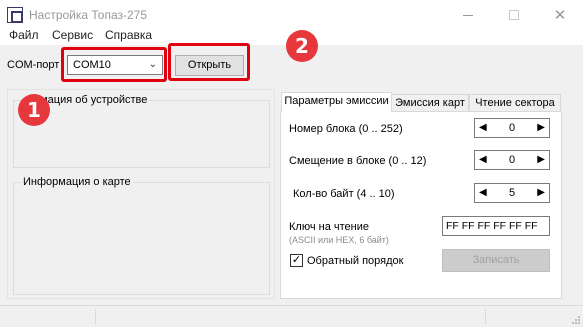 The height and width of the screenshot is (327, 583). Describe the element at coordinates (496, 260) in the screenshot. I see `write-button: Записать` at that location.